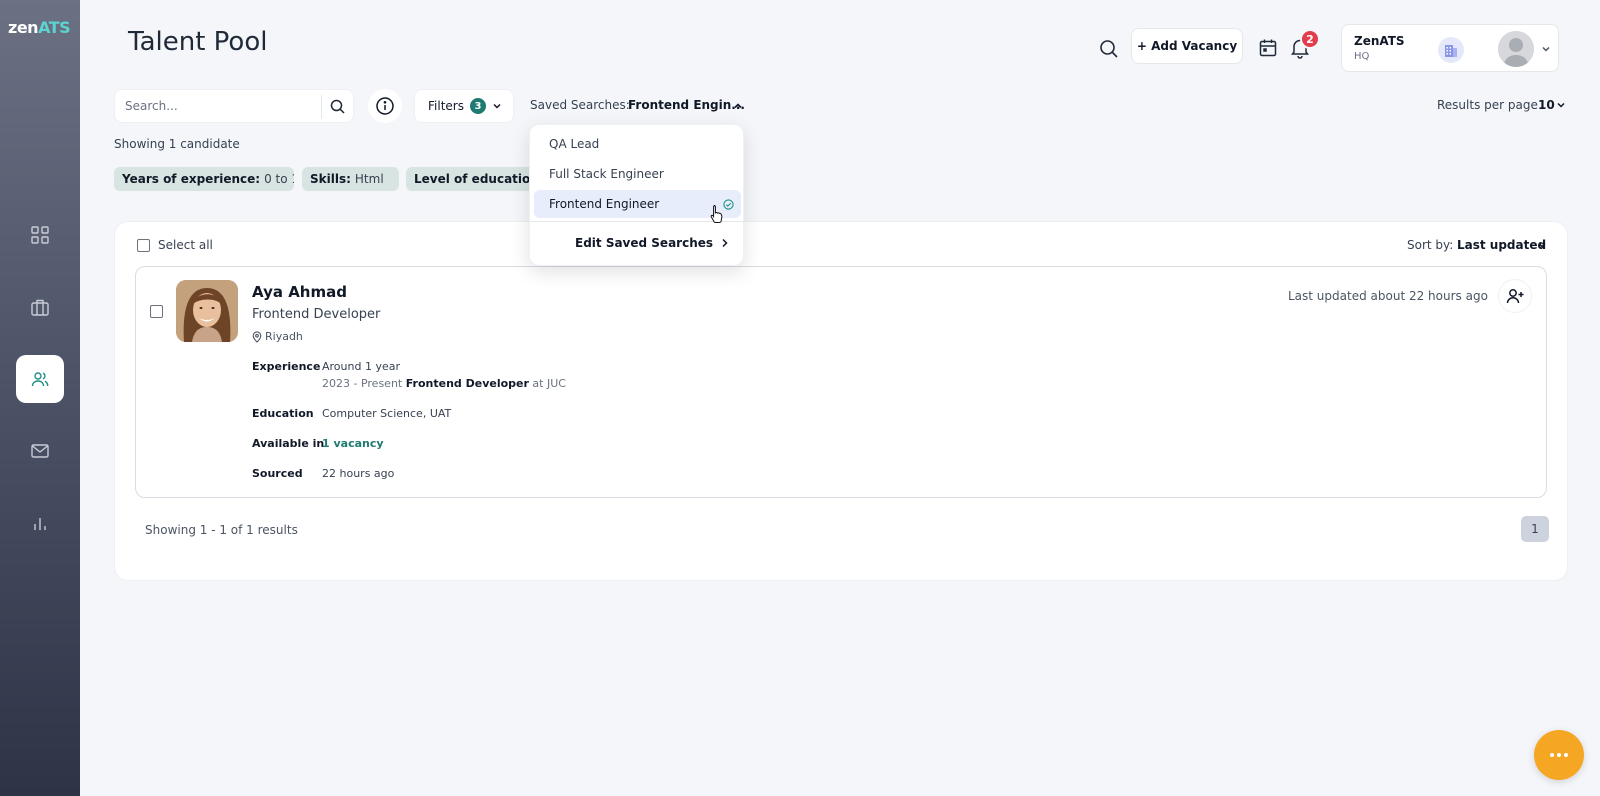 This screenshot has height=796, width=1600. I want to click on filter-chip-experience: Years of experience: 0 to 1, so click(204, 179).